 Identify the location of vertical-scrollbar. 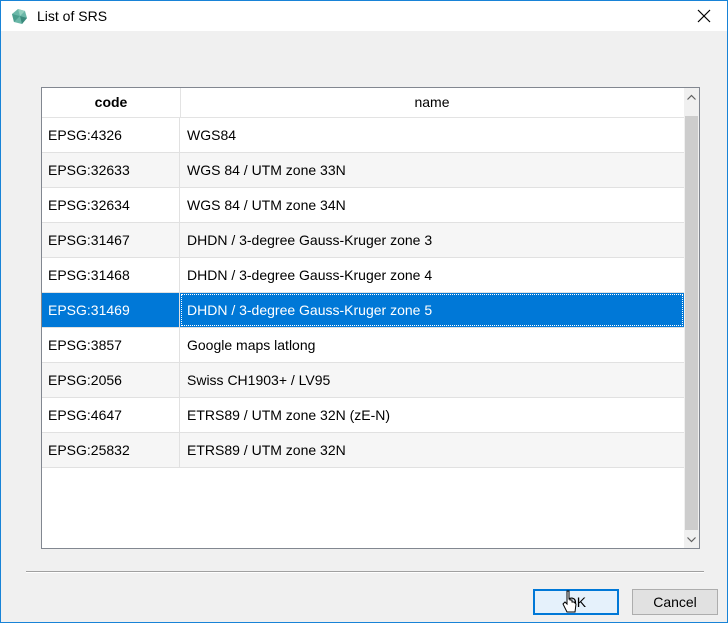
(691, 318).